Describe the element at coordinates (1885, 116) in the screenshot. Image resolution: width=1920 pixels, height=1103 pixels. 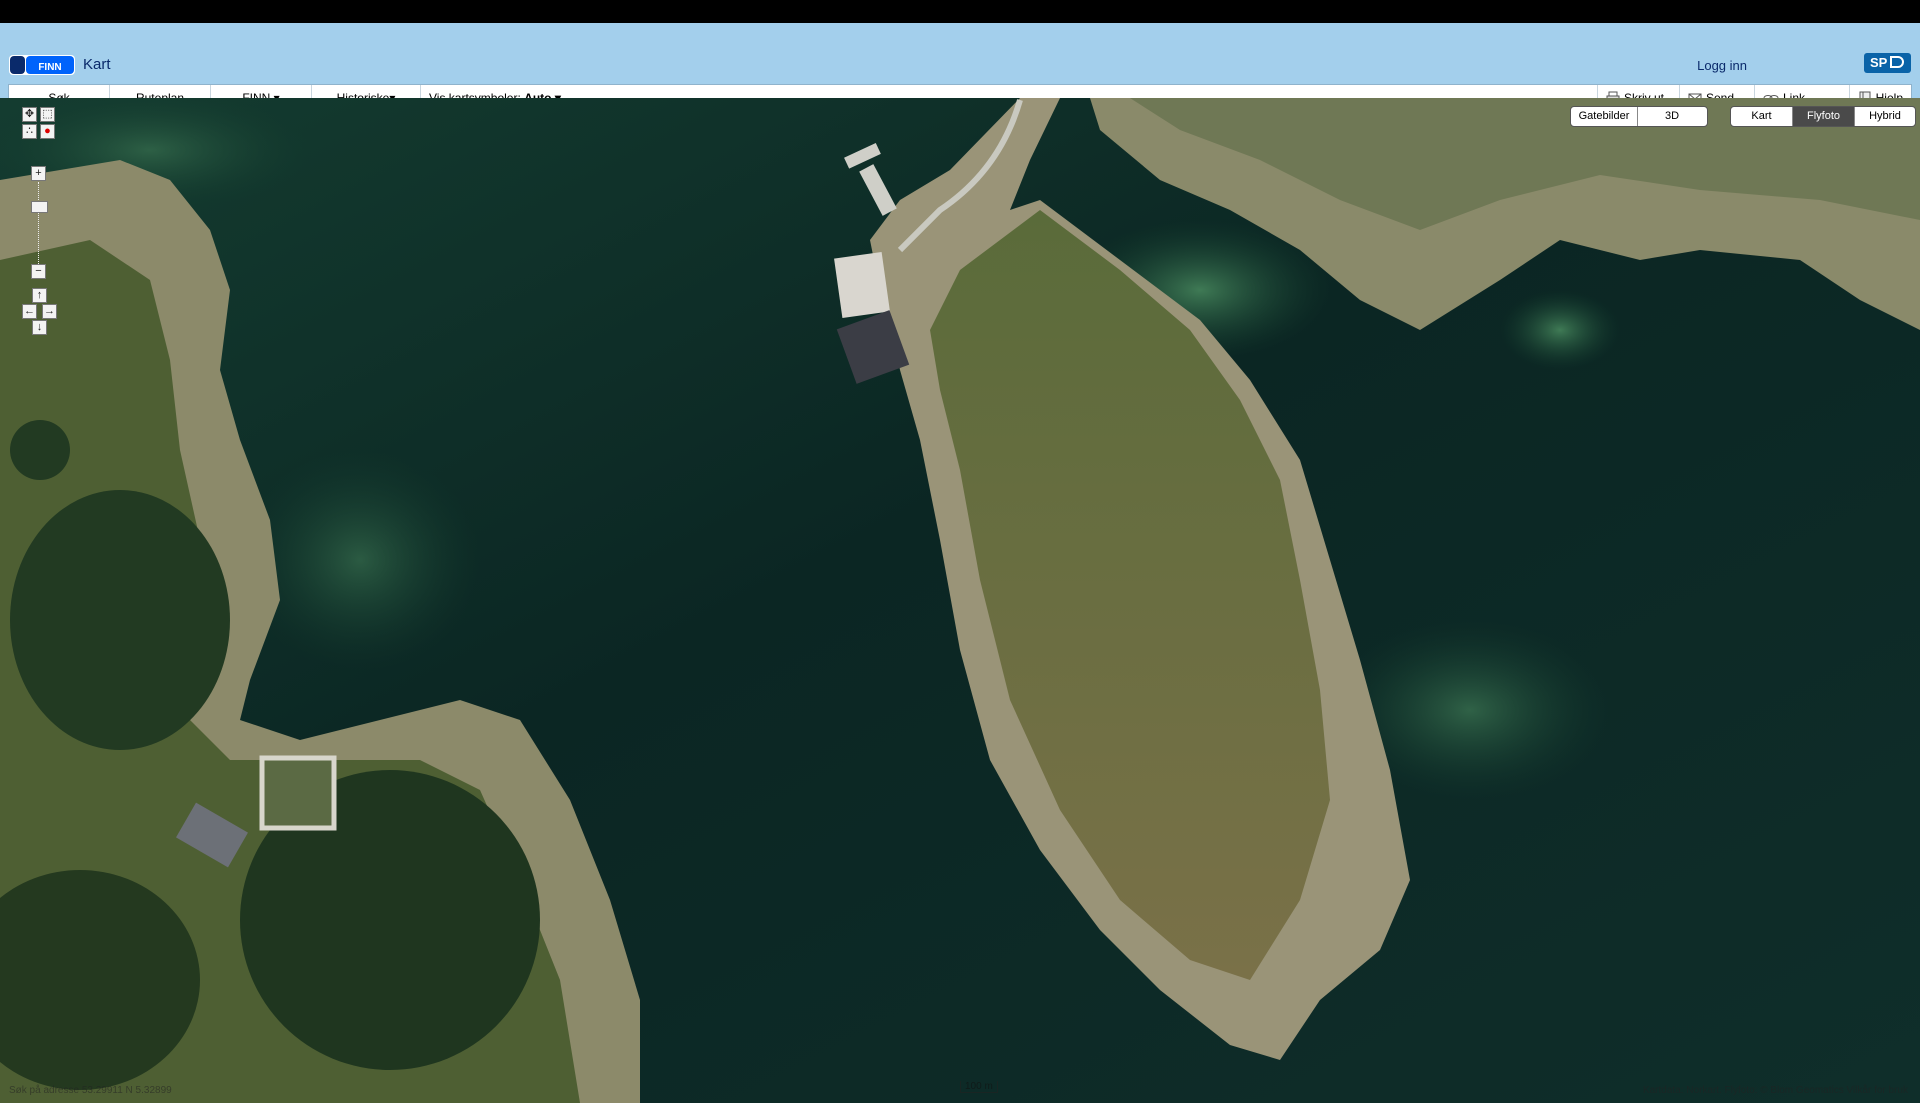
I see `layer-hybrid-button: Hybrid` at that location.